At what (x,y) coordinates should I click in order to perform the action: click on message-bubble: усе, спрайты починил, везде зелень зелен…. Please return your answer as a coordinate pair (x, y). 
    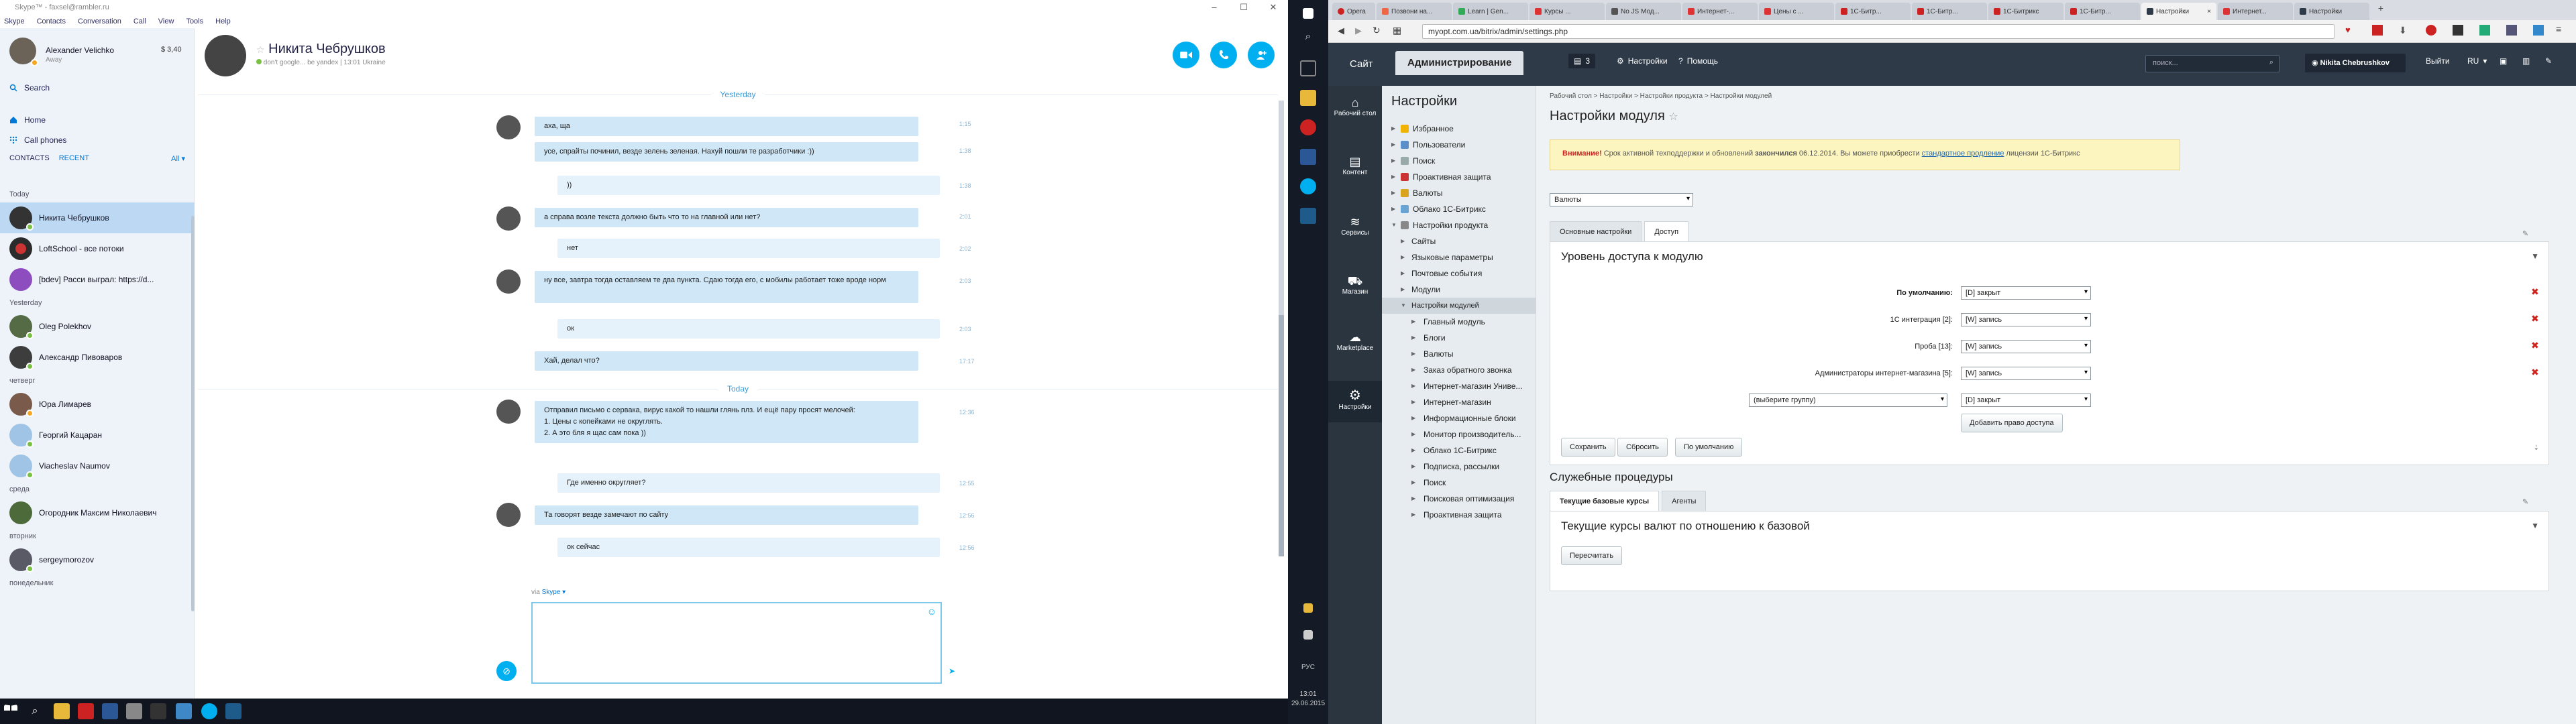
    Looking at the image, I should click on (726, 152).